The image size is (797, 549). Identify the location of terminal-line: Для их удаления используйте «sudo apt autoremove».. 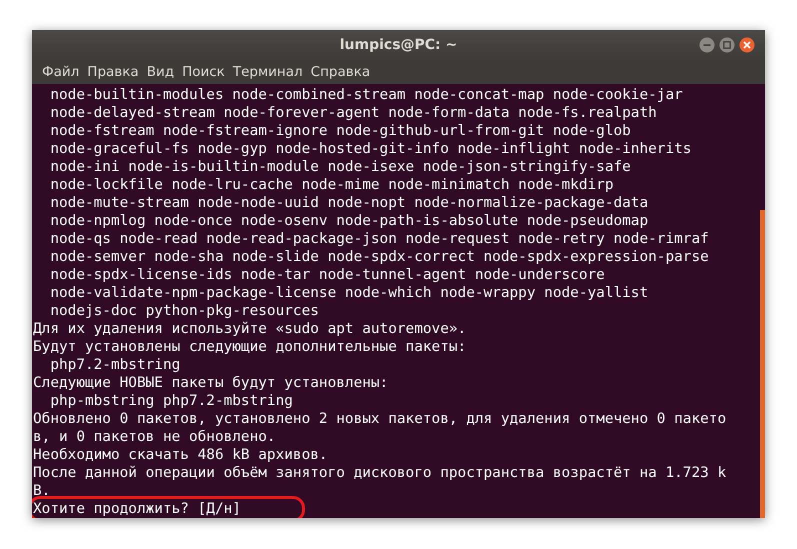
(249, 329).